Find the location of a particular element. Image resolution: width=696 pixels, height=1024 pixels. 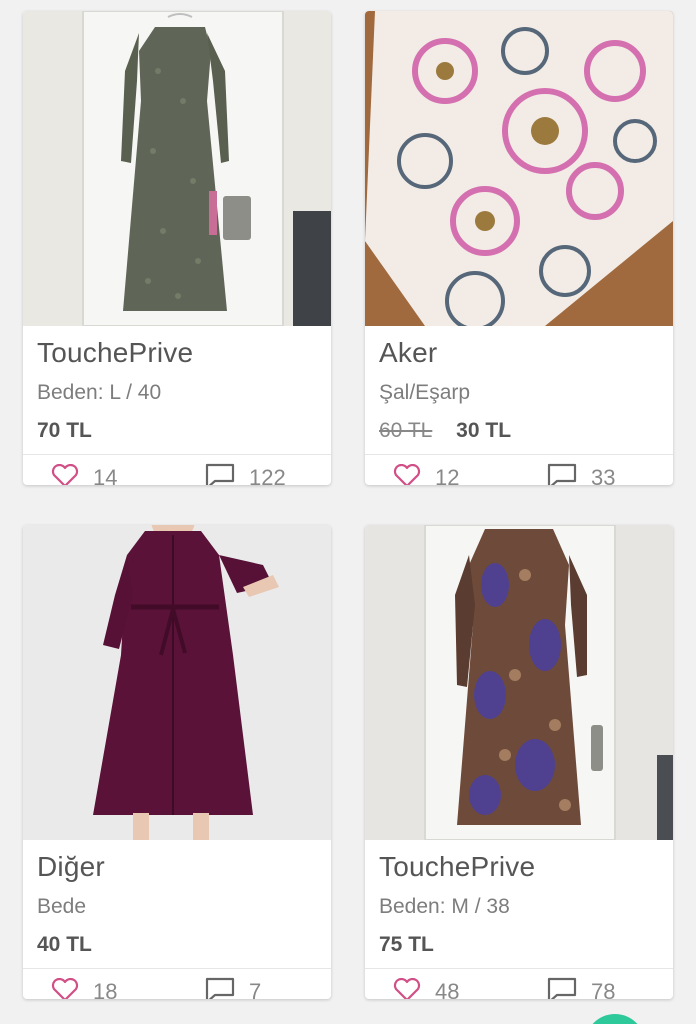

price-row: 40 TL is located at coordinates (64, 945).